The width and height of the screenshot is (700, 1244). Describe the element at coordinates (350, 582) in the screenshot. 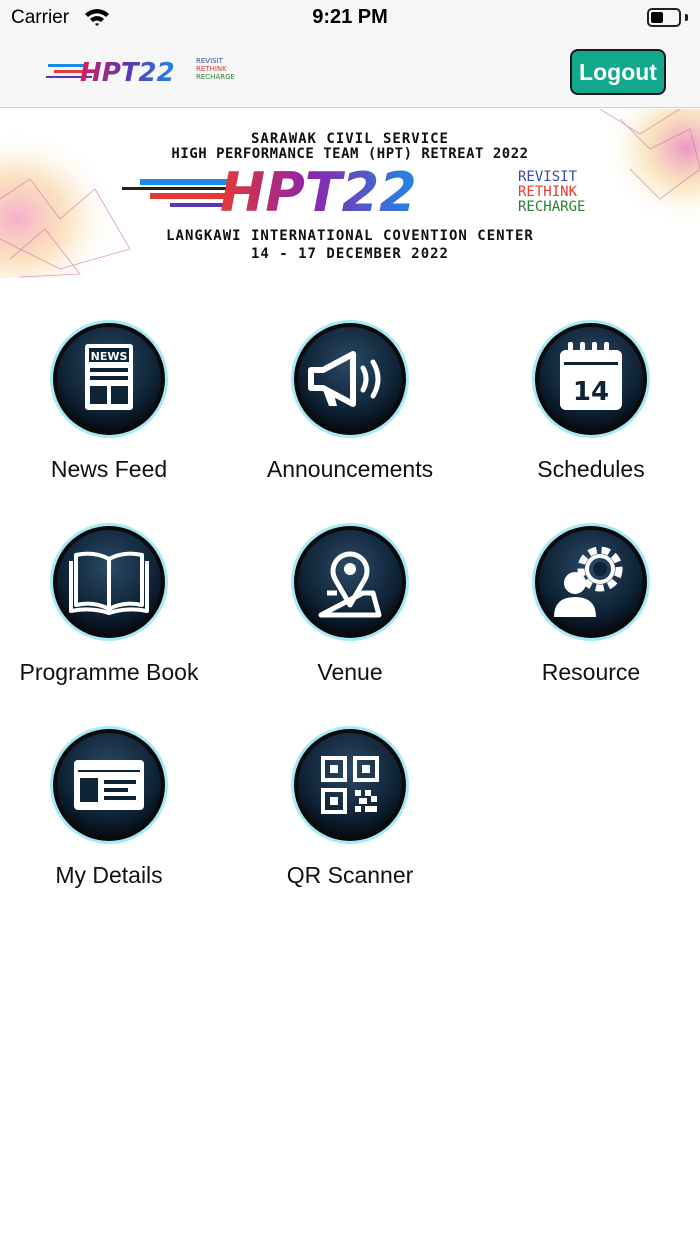

I see `map-pin-icon` at that location.